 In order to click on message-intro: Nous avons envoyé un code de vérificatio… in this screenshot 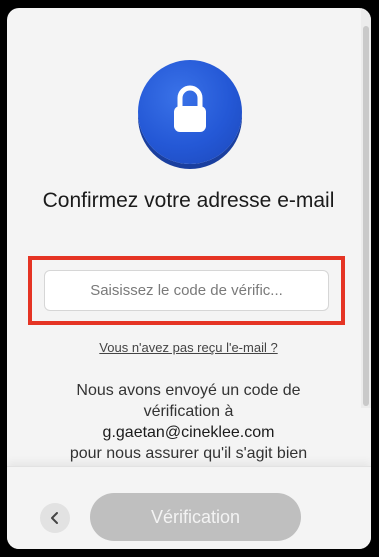, I will do `click(188, 401)`.